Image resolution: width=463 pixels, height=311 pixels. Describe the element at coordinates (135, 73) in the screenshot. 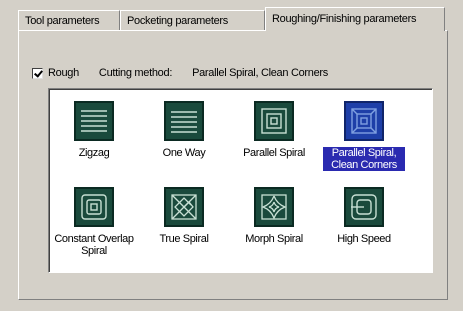

I see `cutting-method-label: Cutting method:` at that location.